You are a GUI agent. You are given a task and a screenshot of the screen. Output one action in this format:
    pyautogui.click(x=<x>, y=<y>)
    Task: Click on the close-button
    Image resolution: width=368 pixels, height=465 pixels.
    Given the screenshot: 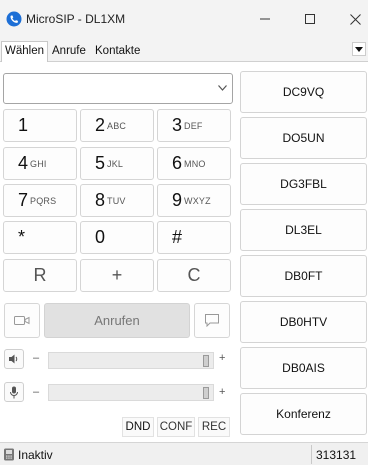 What is the action you would take?
    pyautogui.click(x=350, y=19)
    